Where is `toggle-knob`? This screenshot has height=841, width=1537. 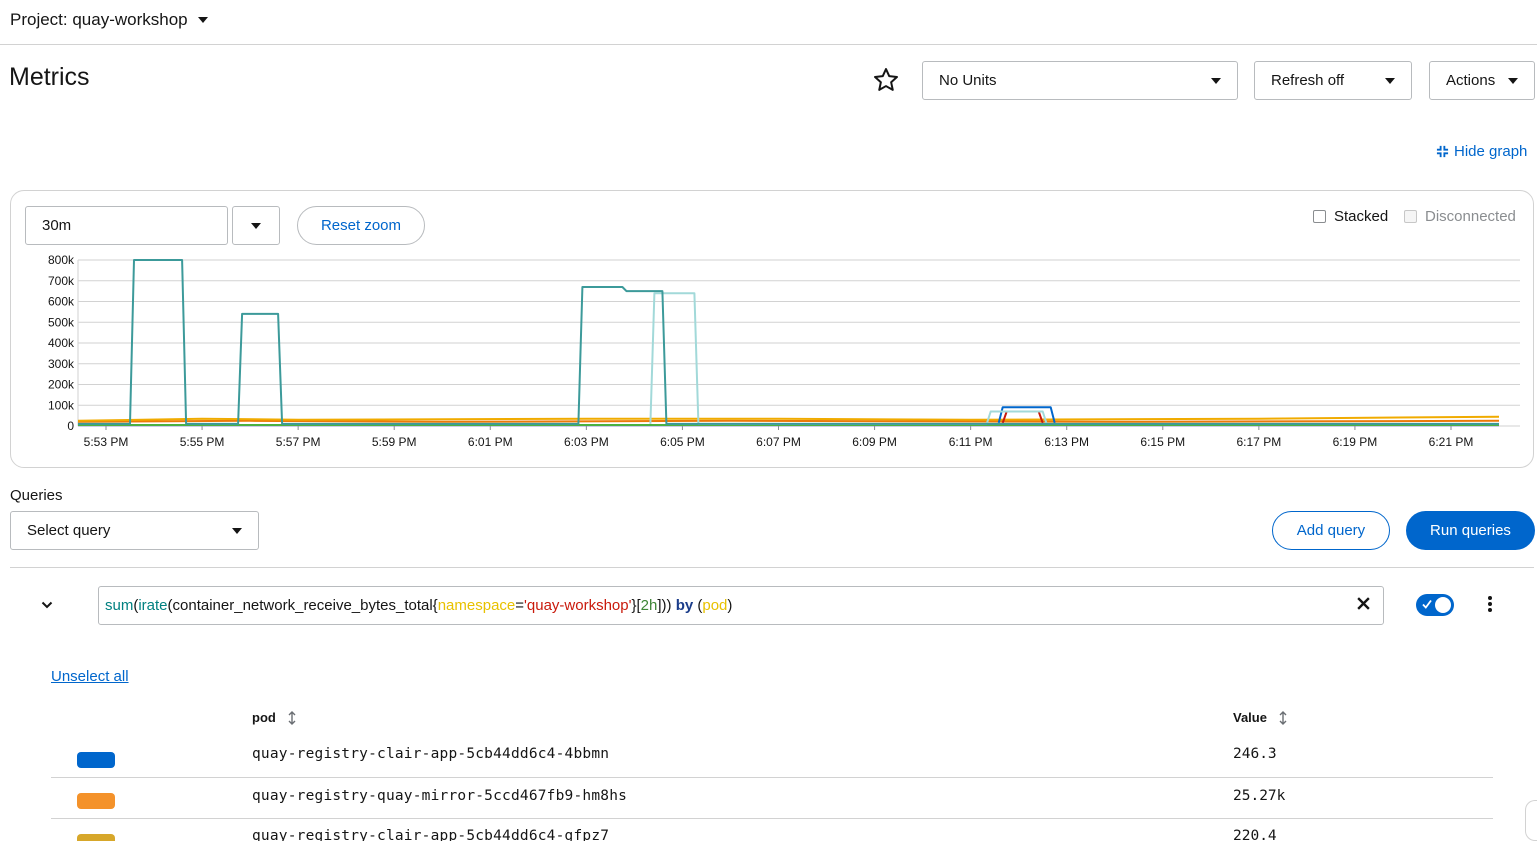 toggle-knob is located at coordinates (1443, 605).